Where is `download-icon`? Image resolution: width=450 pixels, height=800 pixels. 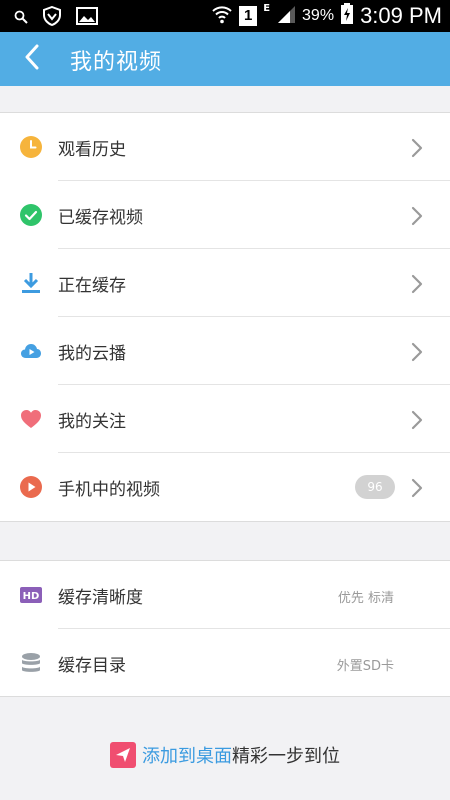
download-icon is located at coordinates (31, 283).